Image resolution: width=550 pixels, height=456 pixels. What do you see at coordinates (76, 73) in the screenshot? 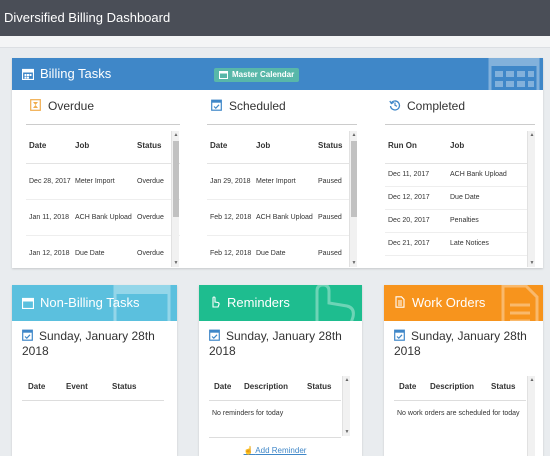
I see `billing-tasks-title: Billing Tasks` at bounding box center [76, 73].